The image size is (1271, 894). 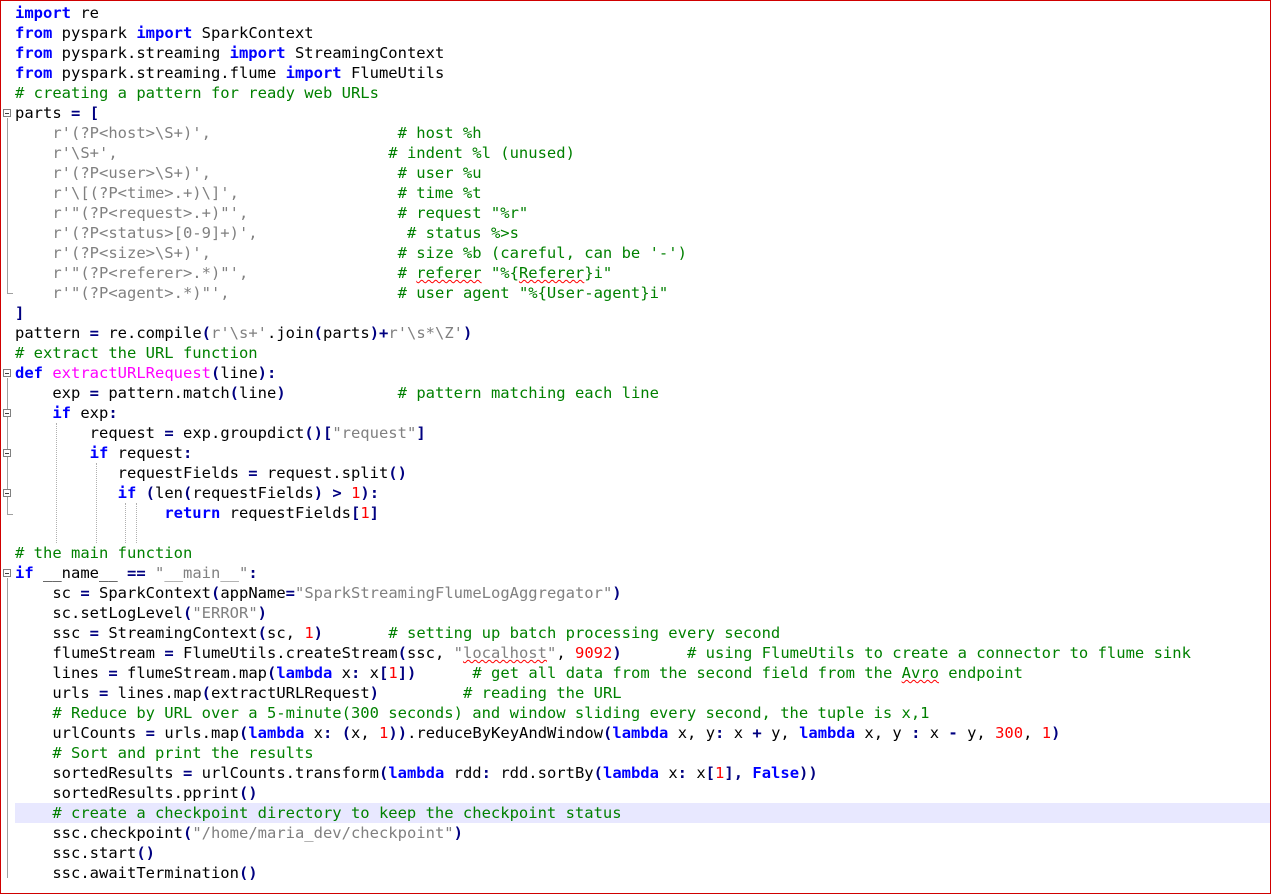 What do you see at coordinates (449, 273) in the screenshot?
I see `misspelled-word: referer` at bounding box center [449, 273].